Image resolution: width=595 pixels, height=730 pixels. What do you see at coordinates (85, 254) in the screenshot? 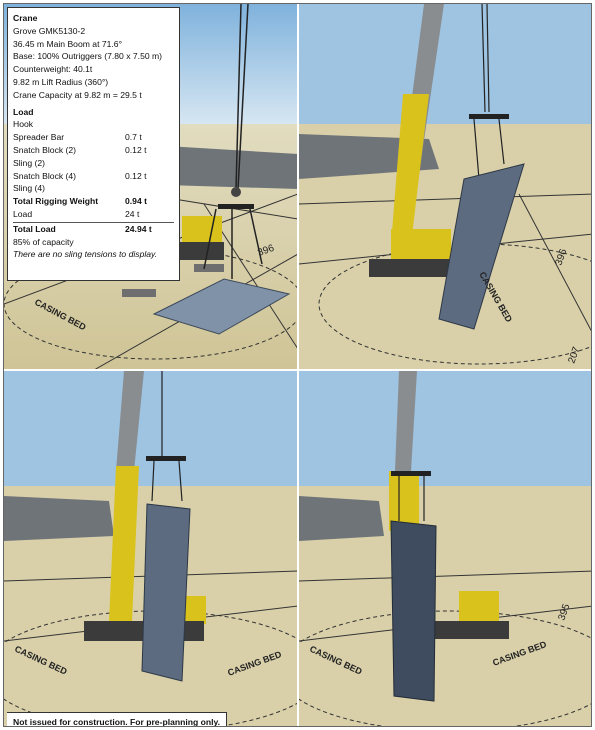
I see `sling-tension-note: There are no sling tensions to display.` at bounding box center [85, 254].